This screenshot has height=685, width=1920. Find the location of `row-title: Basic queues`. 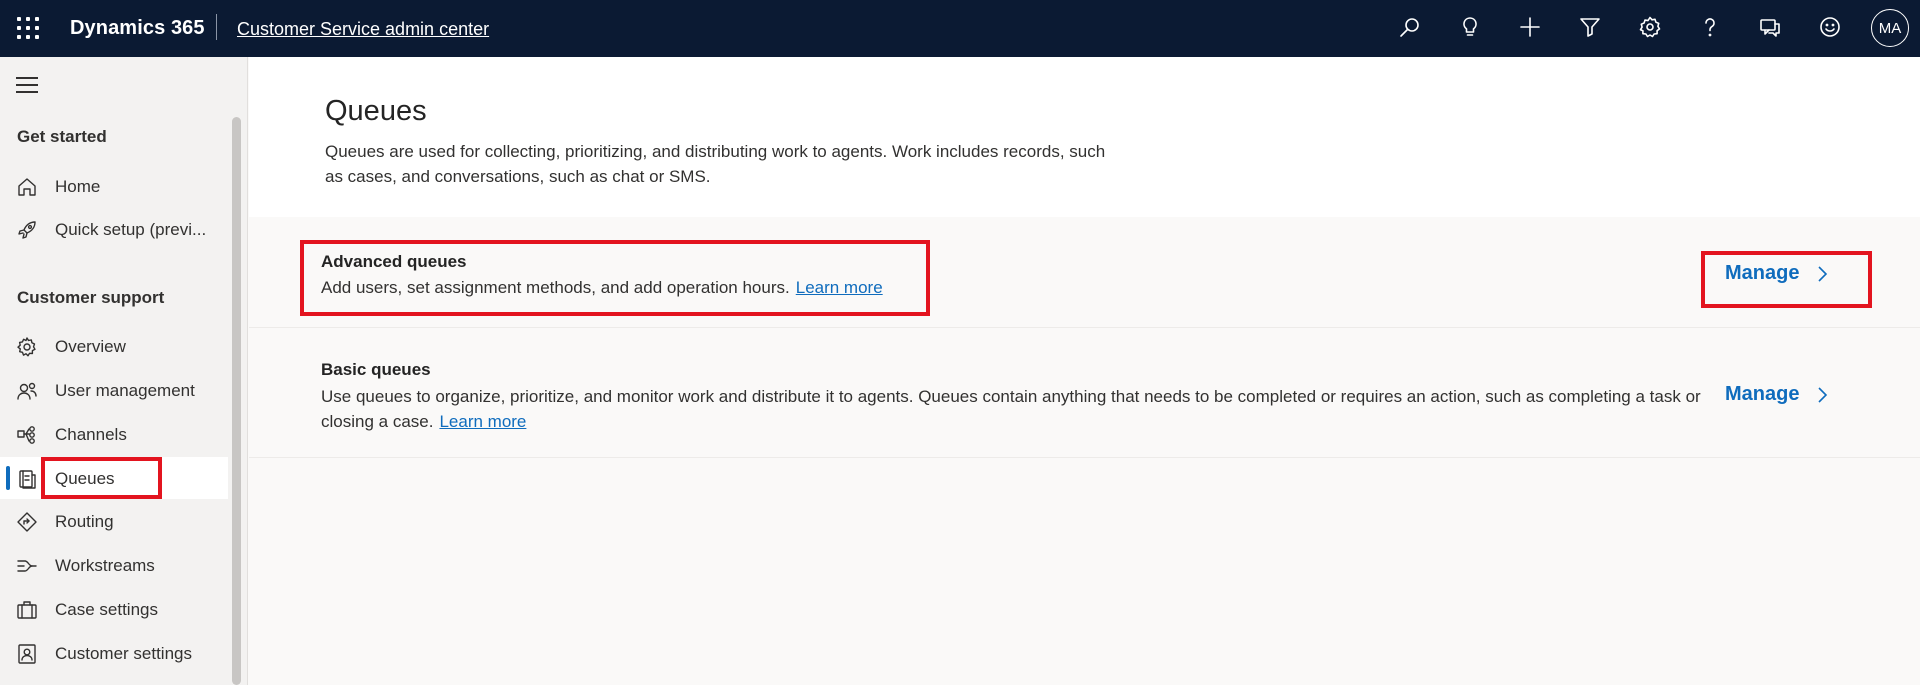

row-title: Basic queues is located at coordinates (376, 369).